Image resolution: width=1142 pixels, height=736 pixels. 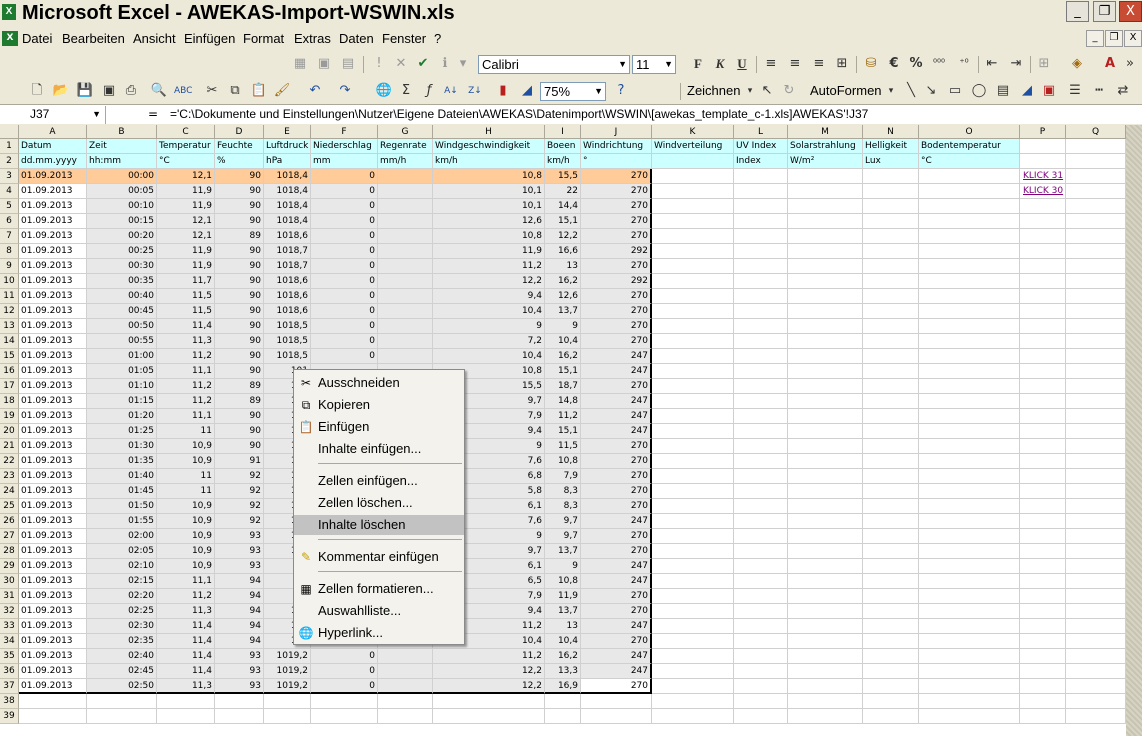 I want to click on cell: hh:mm, so click(x=122, y=161).